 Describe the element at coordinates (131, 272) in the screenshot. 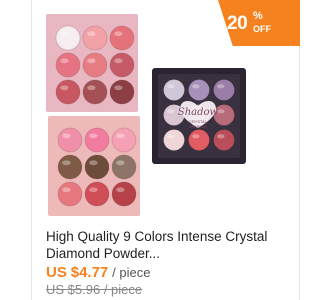

I see `price-unit: / piece` at that location.